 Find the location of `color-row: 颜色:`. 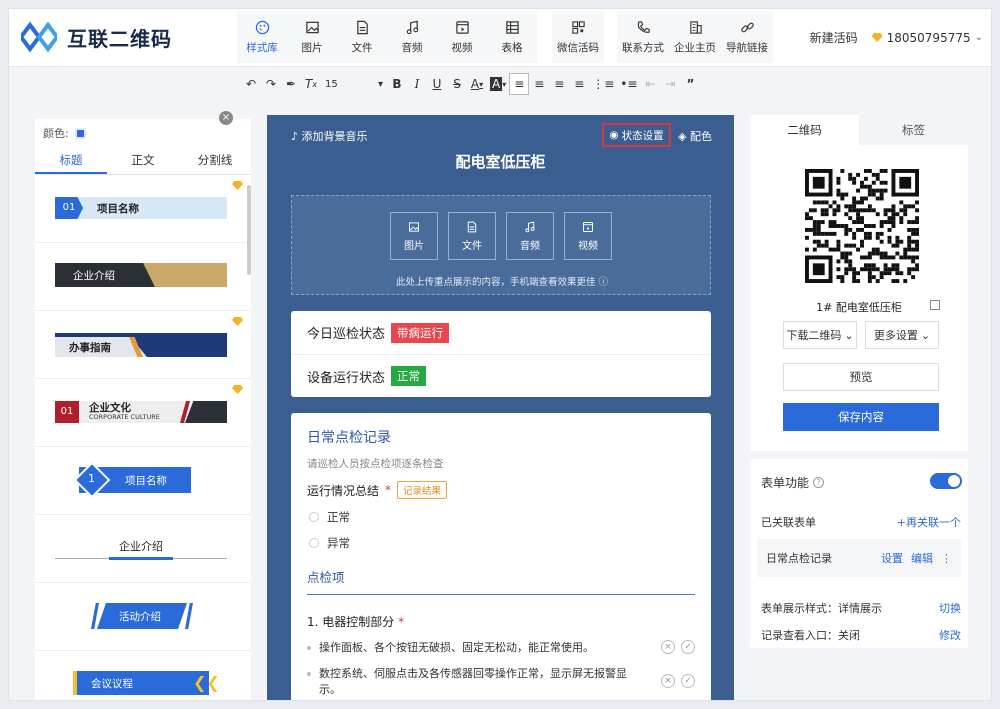

color-row: 颜色: is located at coordinates (143, 133).